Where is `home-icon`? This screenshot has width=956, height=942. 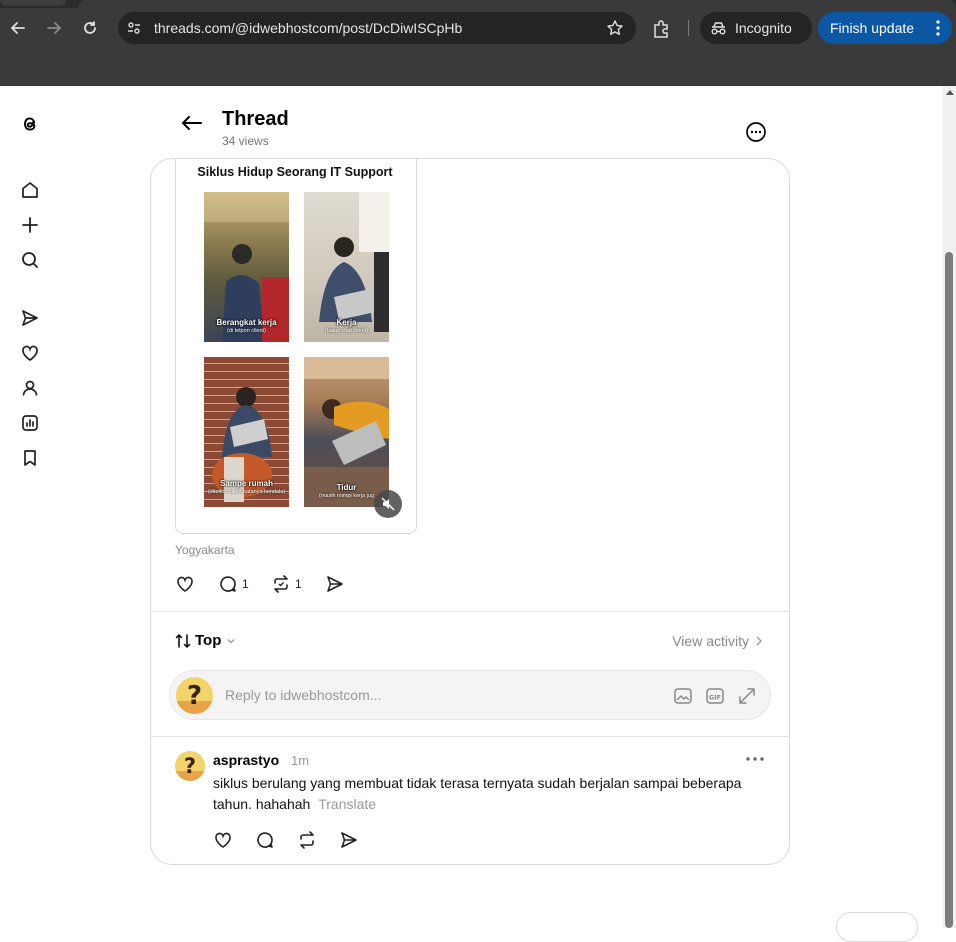
home-icon is located at coordinates (30, 190).